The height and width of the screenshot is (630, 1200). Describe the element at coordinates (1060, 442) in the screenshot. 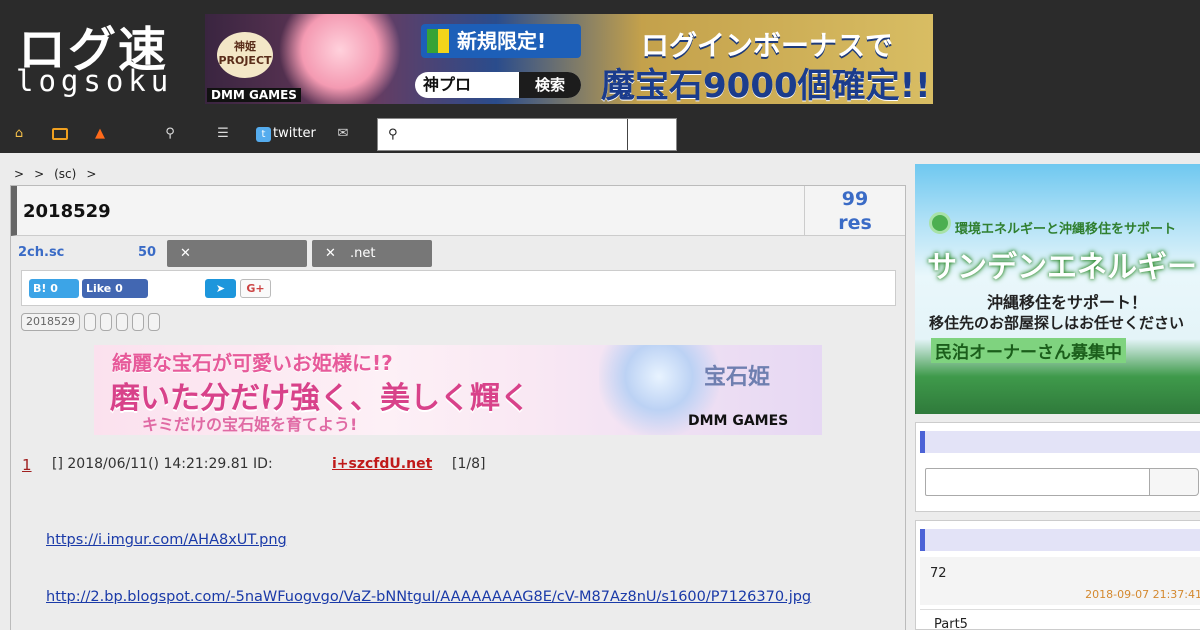

I see `sidebar-search-header` at that location.